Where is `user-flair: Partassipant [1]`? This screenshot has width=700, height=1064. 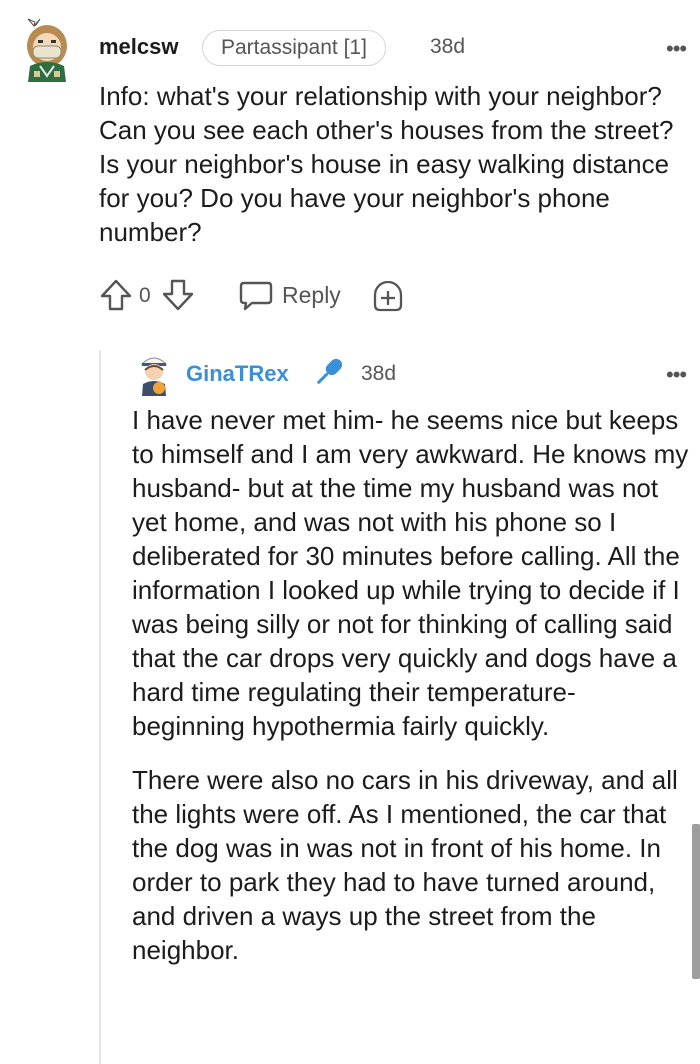
user-flair: Partassipant [1] is located at coordinates (294, 48).